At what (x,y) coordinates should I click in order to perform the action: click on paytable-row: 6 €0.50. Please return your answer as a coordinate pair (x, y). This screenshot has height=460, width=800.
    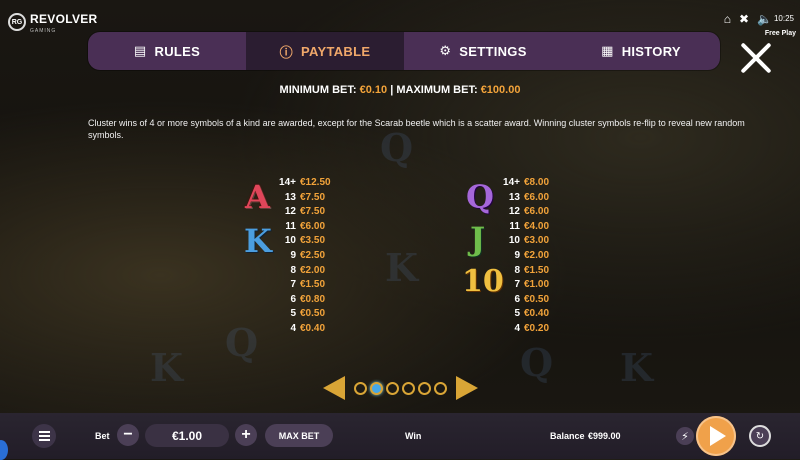
    Looking at the image, I should click on (519, 301).